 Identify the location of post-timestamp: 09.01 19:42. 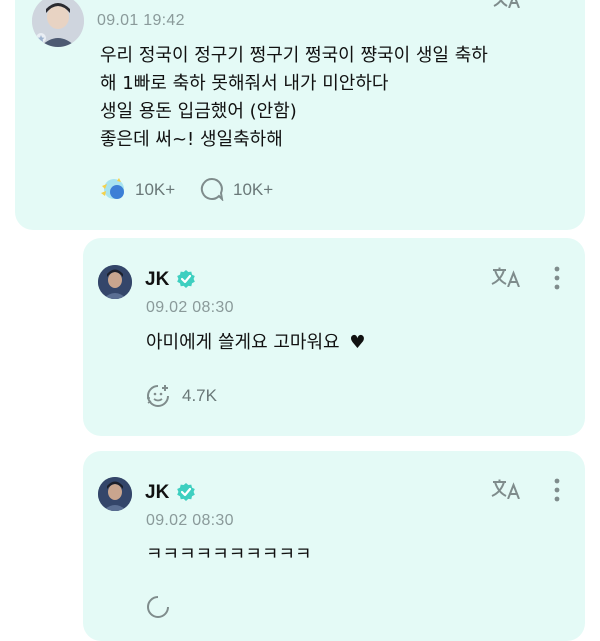
(141, 20).